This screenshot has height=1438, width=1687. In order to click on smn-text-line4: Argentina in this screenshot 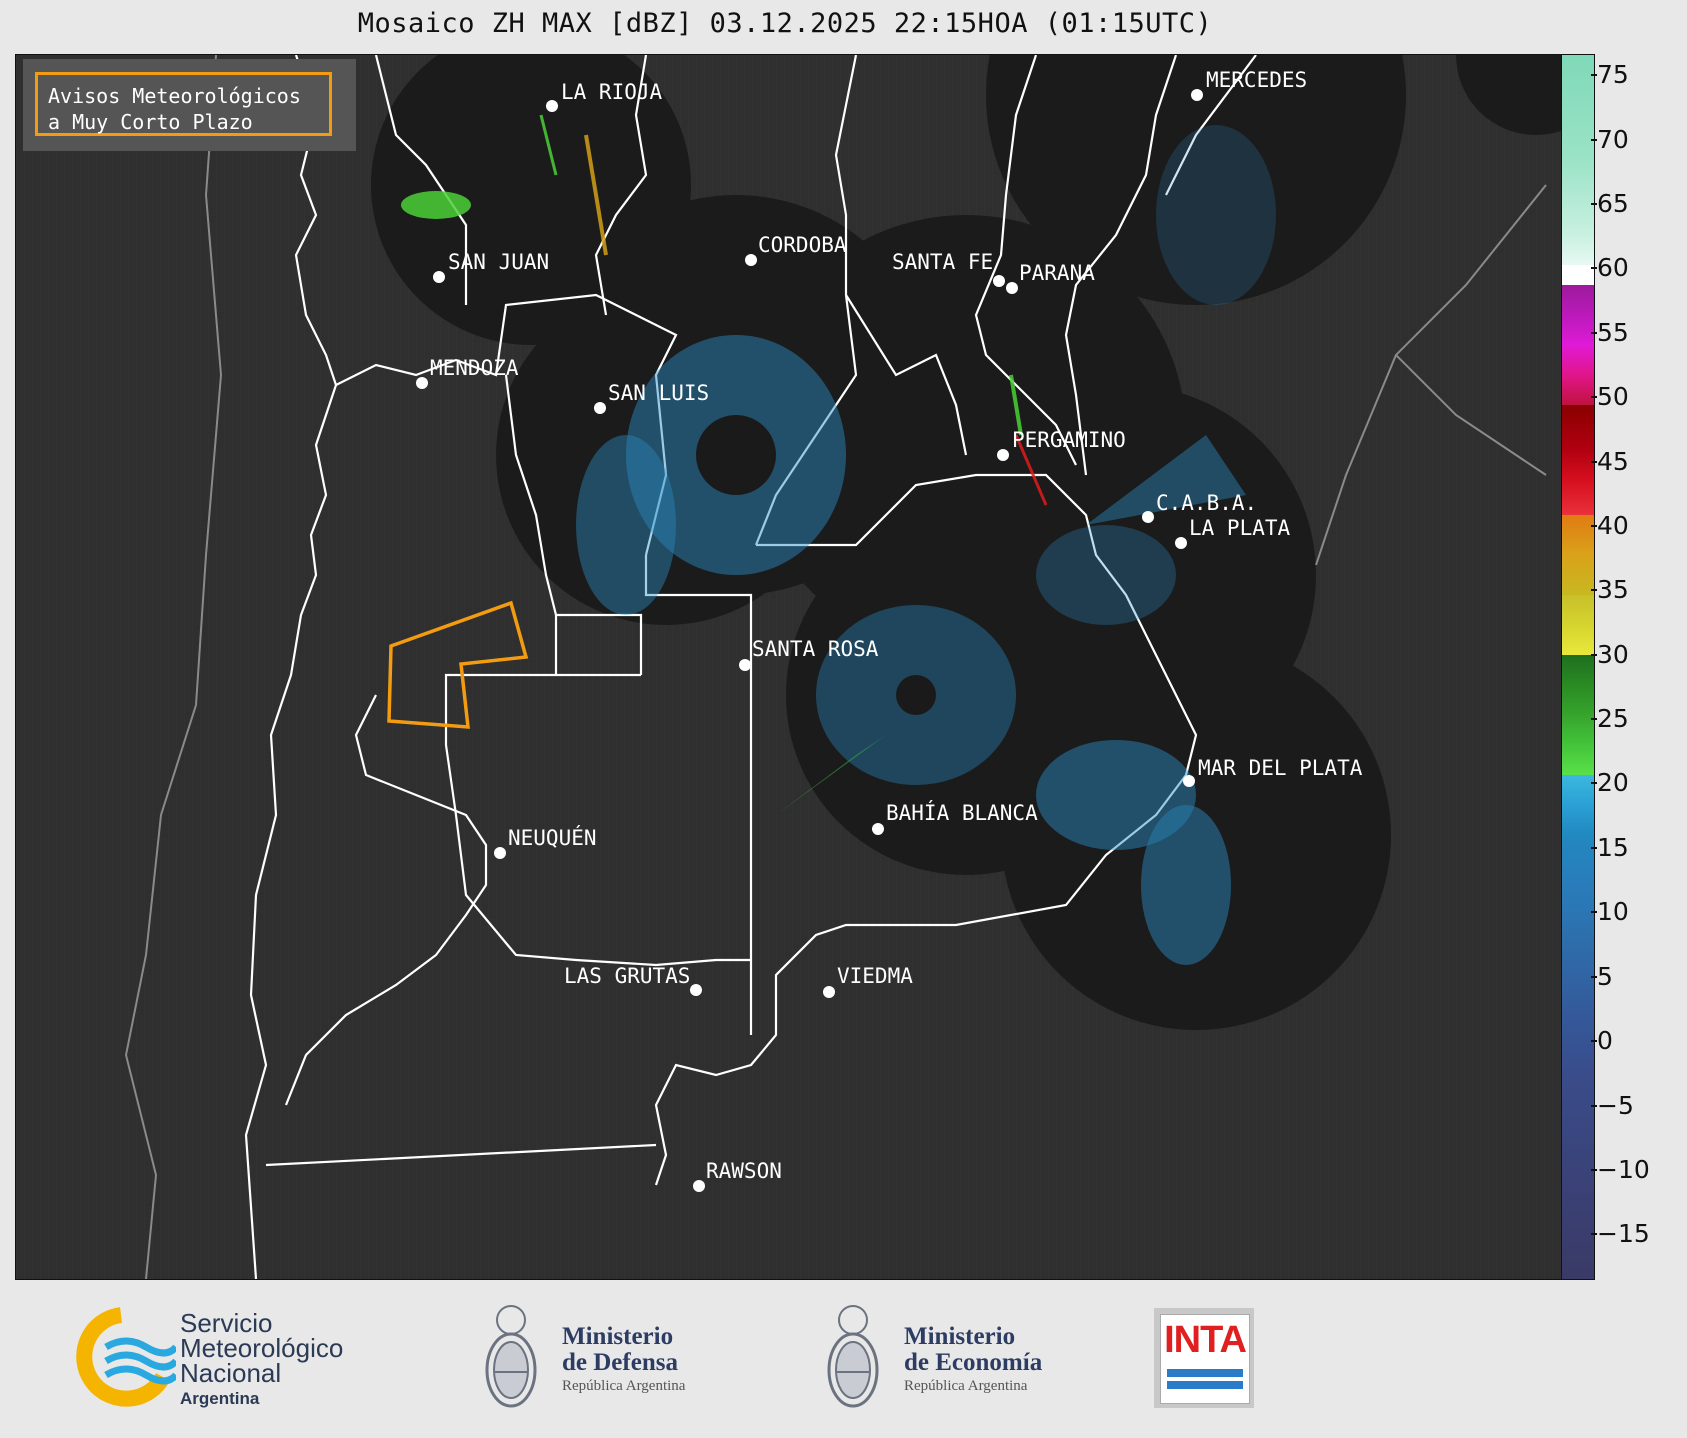, I will do `click(220, 1398)`.